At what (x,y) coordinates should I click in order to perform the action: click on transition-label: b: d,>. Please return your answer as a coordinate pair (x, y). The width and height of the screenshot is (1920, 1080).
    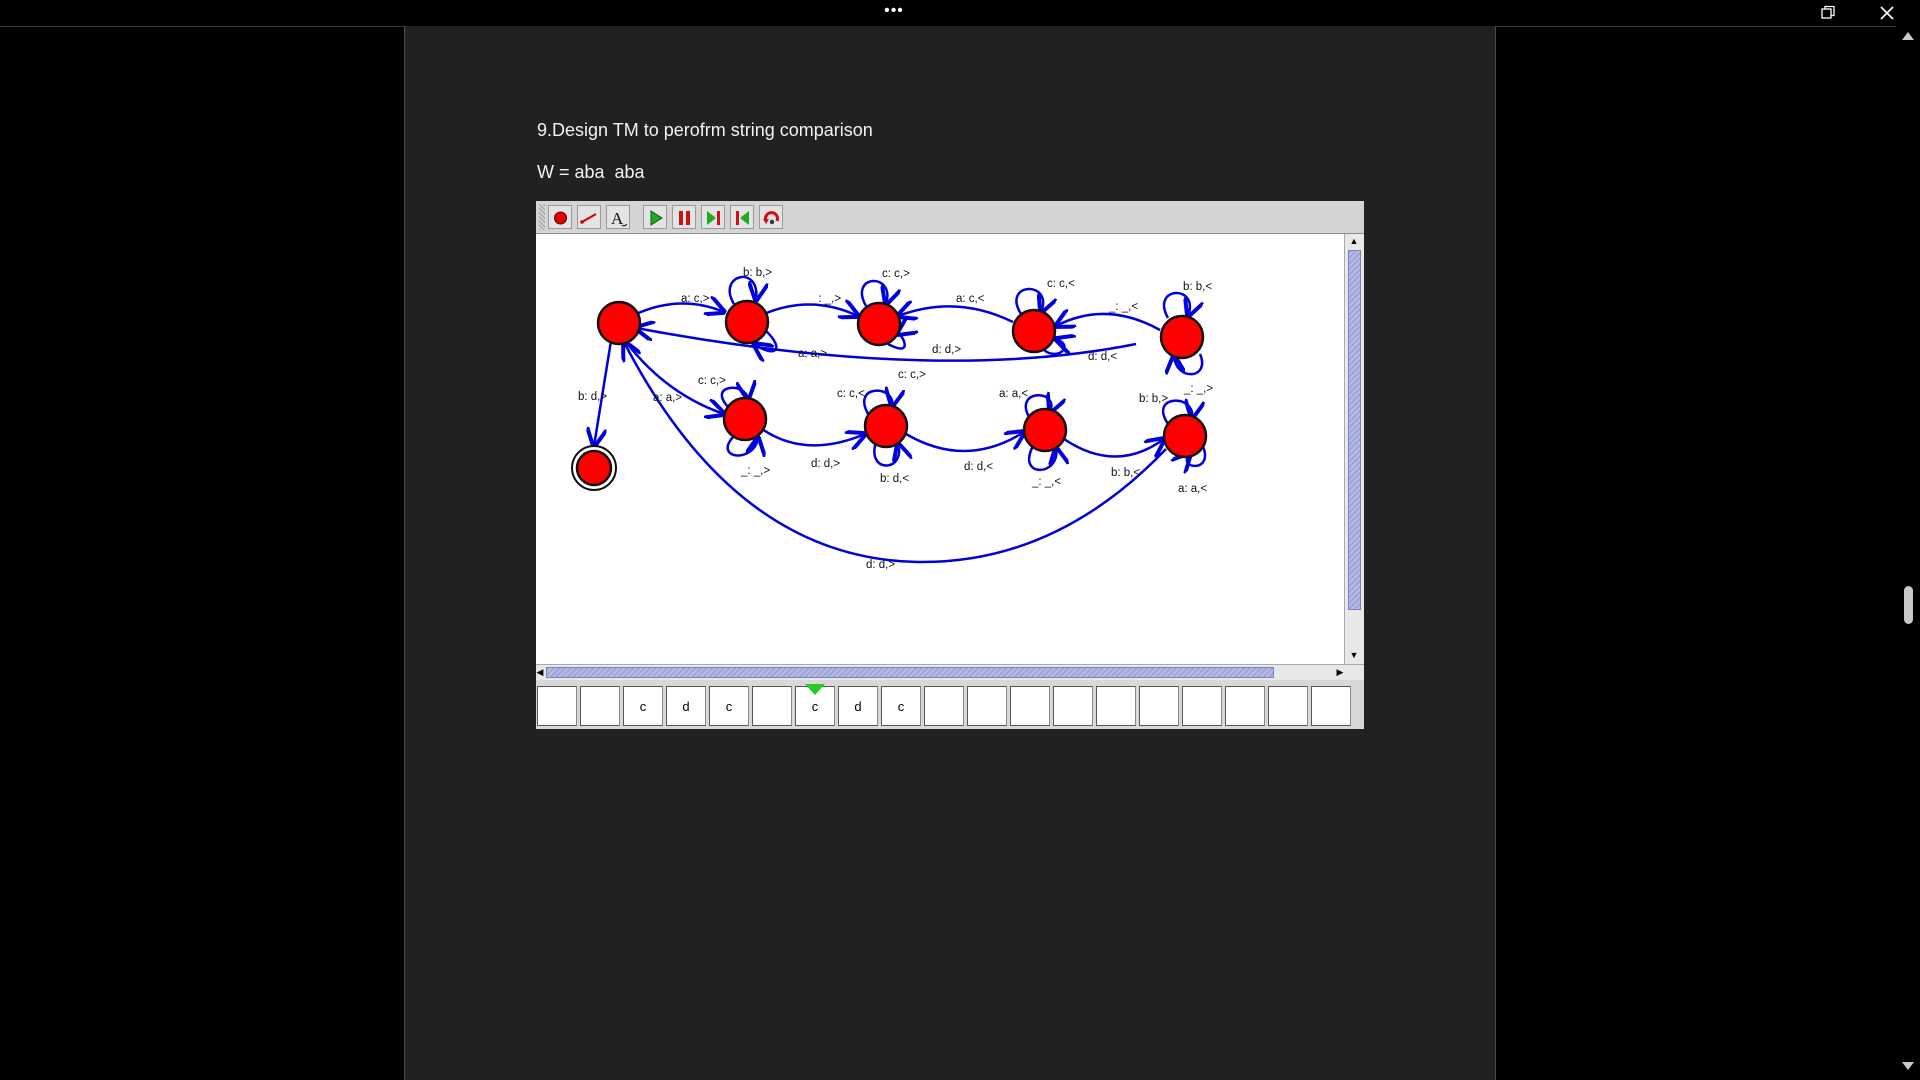
    Looking at the image, I should click on (592, 397).